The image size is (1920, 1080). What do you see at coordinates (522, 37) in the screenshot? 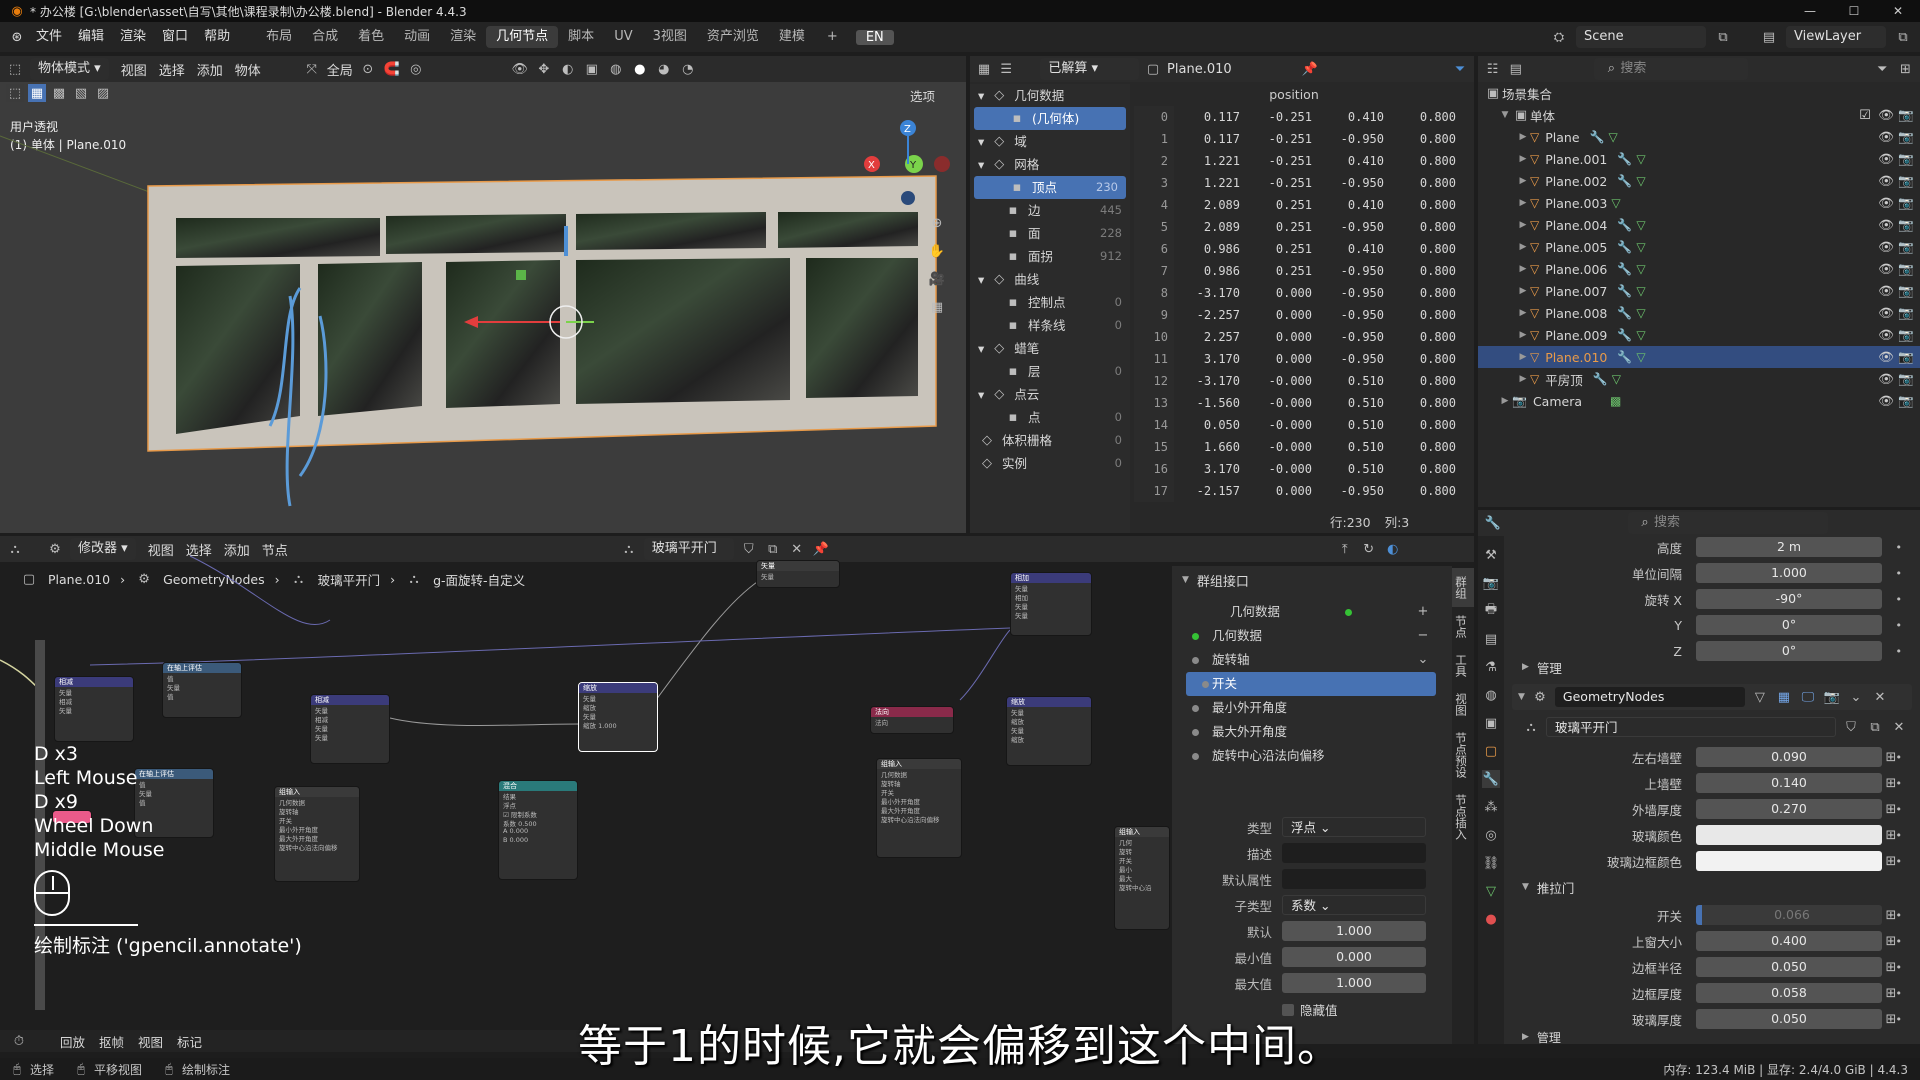
I see `workspace-tab: 几何节点` at bounding box center [522, 37].